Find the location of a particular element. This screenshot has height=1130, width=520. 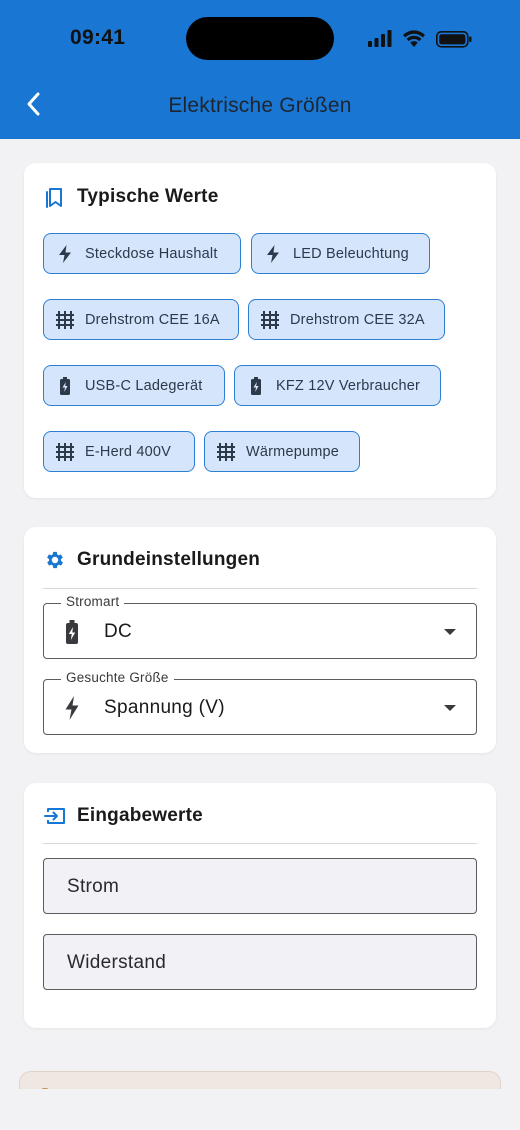

input-values-header: Eingabewerte is located at coordinates (123, 816).